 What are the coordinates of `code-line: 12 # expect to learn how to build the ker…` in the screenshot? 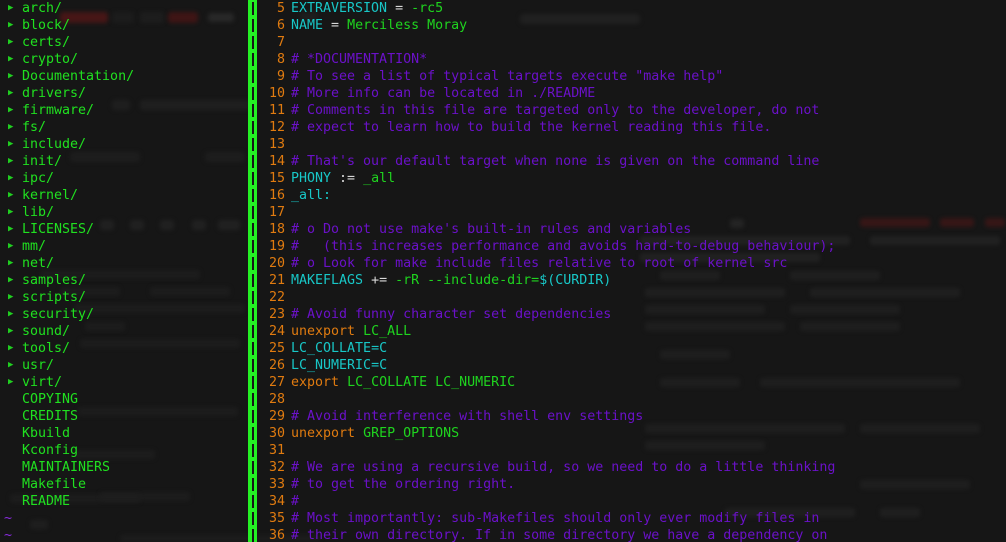 It's located at (631, 127).